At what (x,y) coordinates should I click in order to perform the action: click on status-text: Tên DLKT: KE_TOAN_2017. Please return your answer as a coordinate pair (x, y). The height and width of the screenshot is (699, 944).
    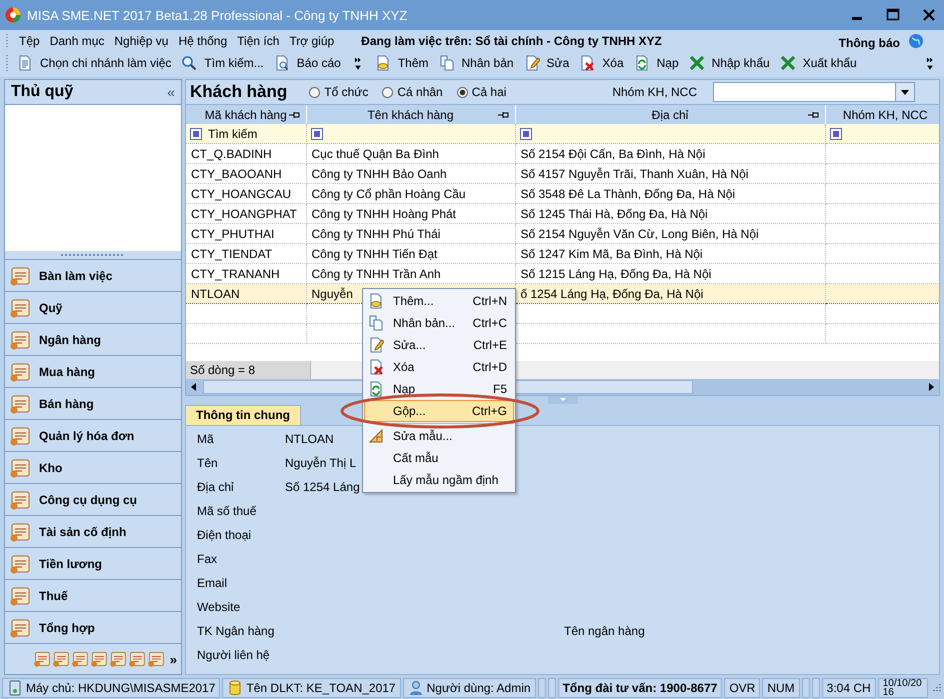
    Looking at the image, I should click on (321, 688).